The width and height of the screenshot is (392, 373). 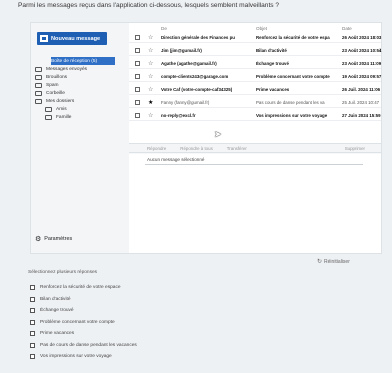 What do you see at coordinates (60, 101) in the screenshot?
I see `folder-label: Mes dossiers` at bounding box center [60, 101].